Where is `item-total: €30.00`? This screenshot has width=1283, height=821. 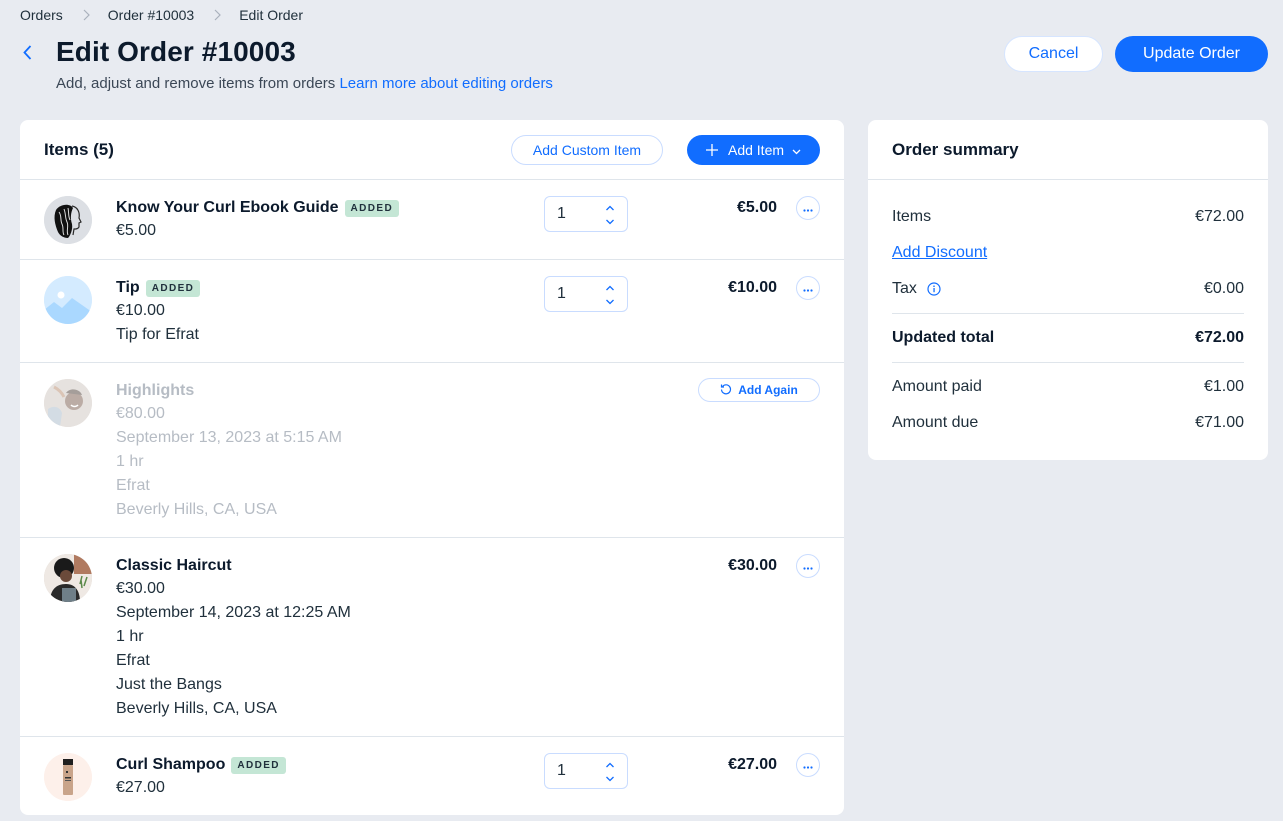
item-total: €30.00 is located at coordinates (752, 565).